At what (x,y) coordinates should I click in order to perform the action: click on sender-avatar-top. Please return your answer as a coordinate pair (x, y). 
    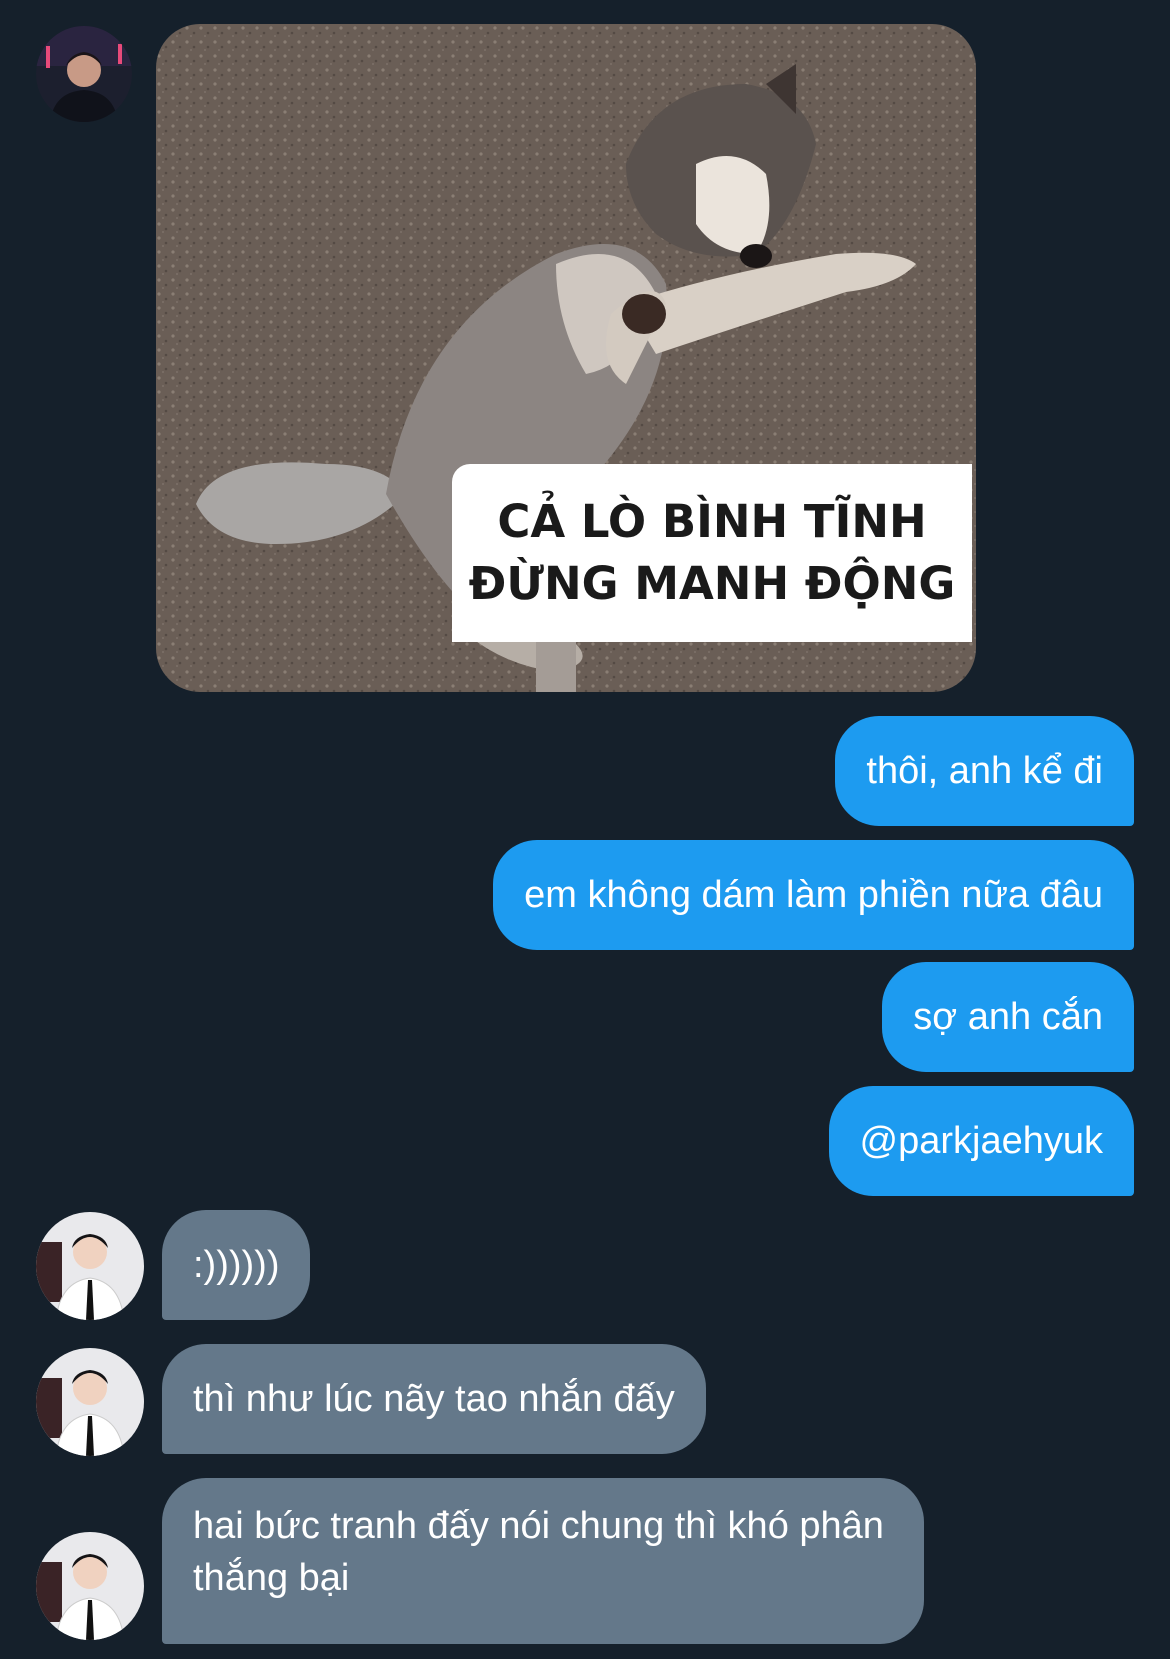
    Looking at the image, I should click on (84, 74).